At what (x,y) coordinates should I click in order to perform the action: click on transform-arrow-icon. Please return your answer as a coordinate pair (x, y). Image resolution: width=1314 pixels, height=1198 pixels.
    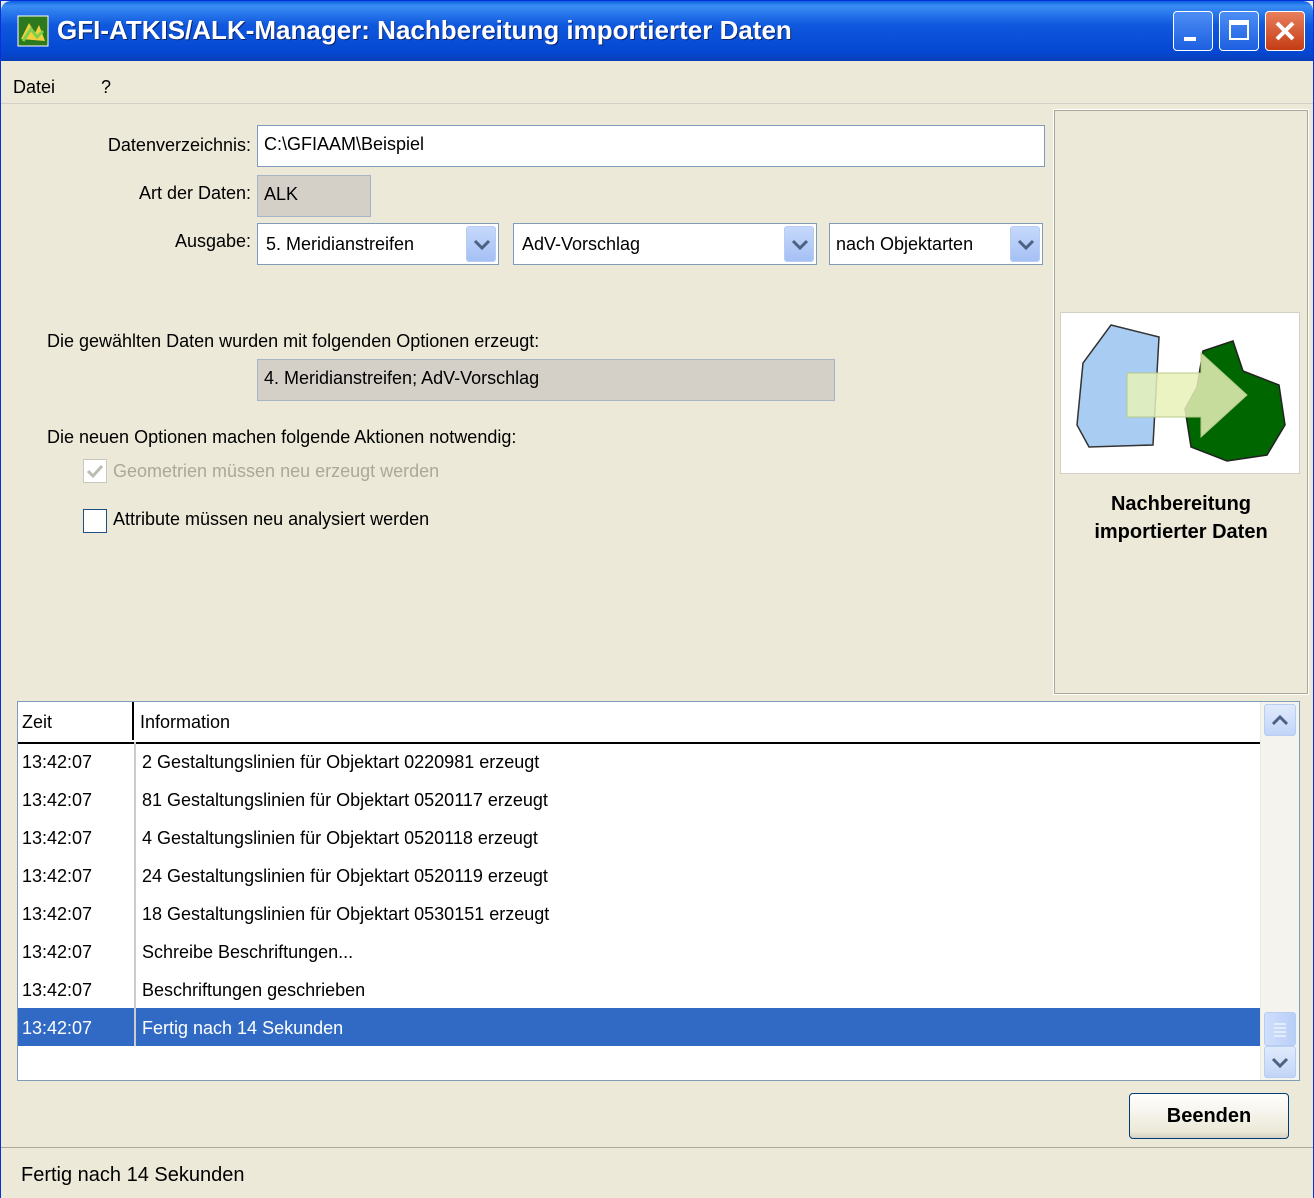
    Looking at the image, I should click on (1181, 393).